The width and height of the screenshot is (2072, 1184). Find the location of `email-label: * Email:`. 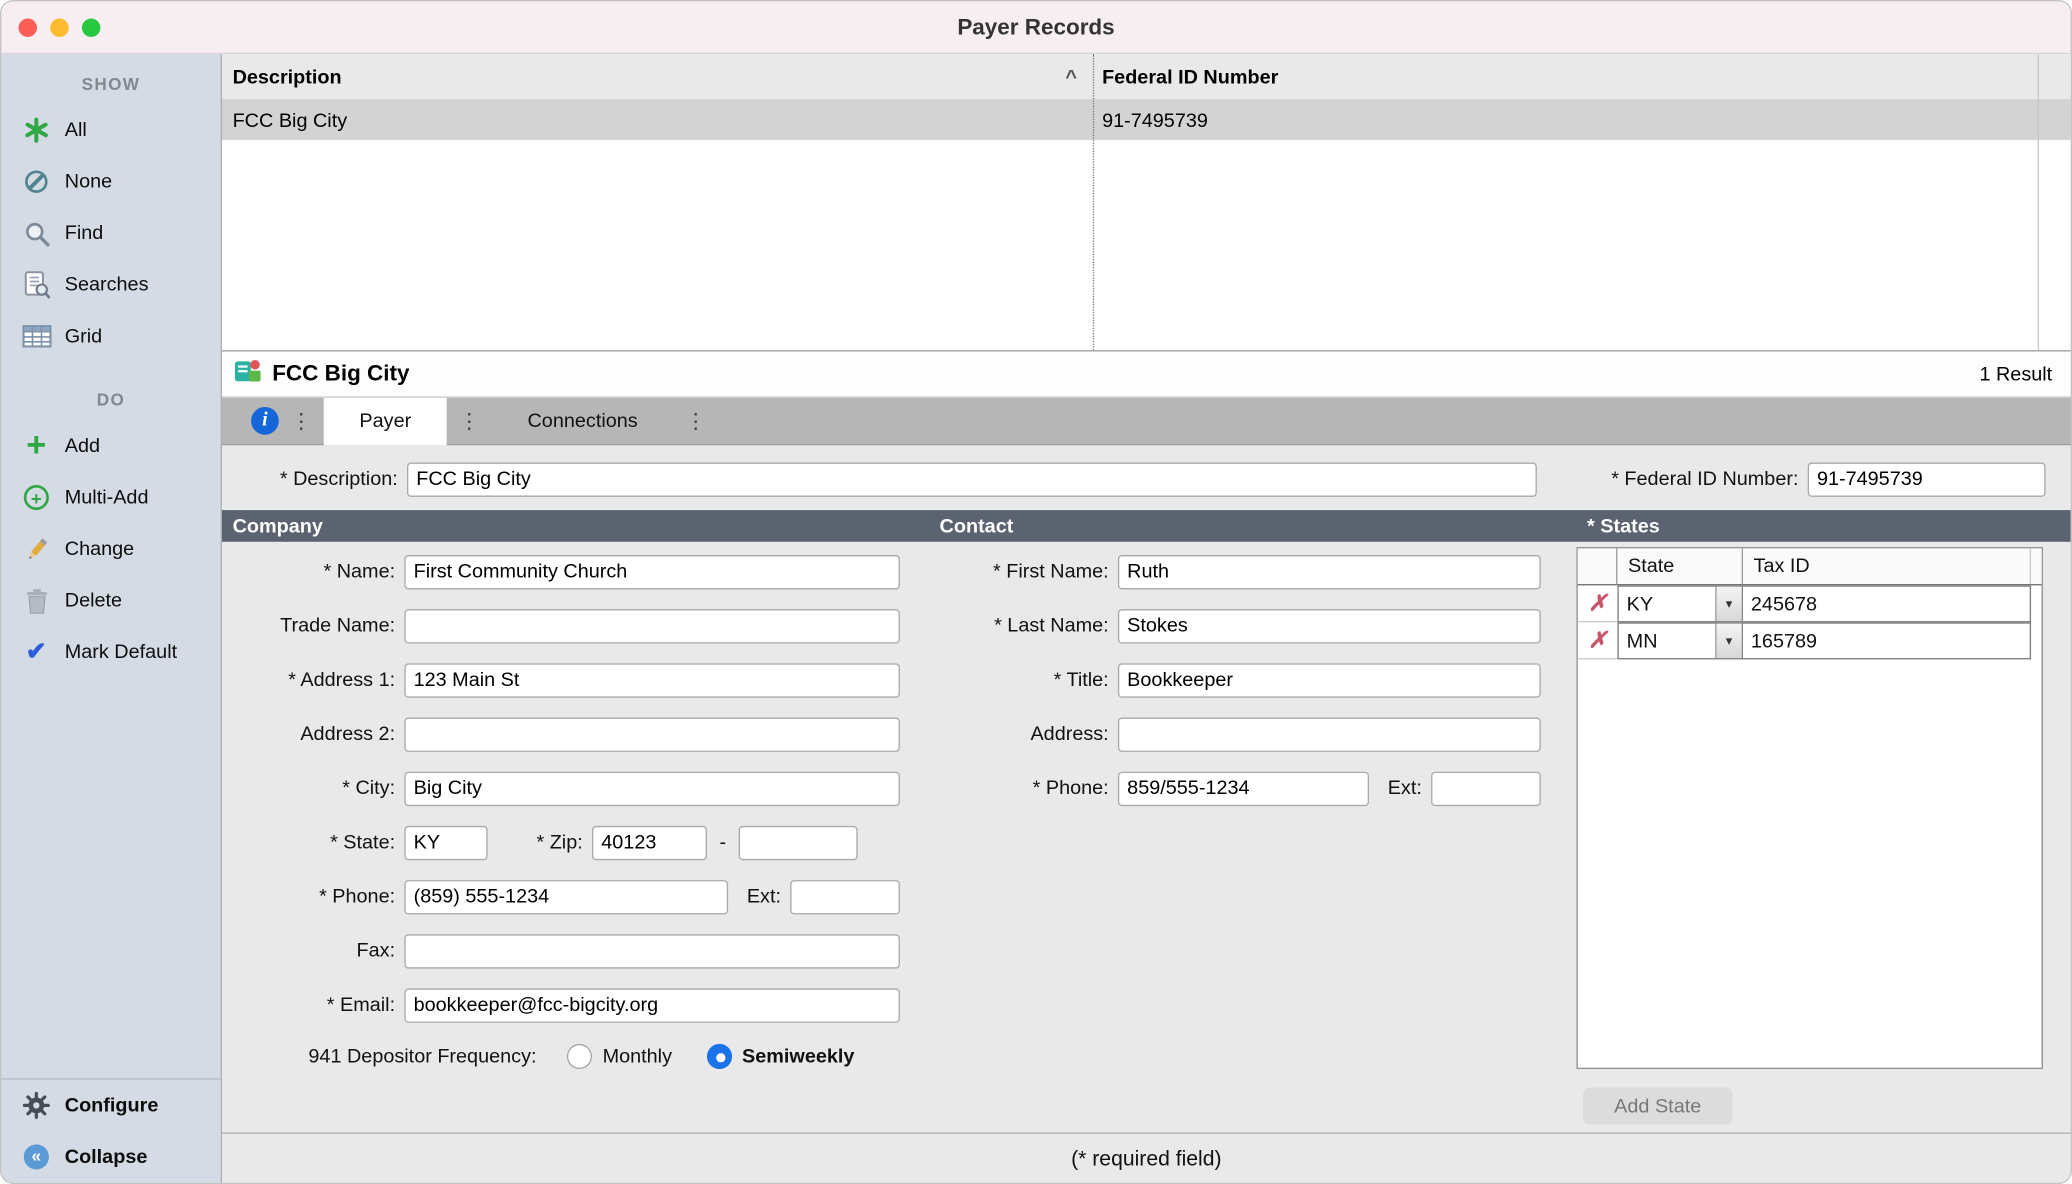

email-label: * Email: is located at coordinates (361, 1005).